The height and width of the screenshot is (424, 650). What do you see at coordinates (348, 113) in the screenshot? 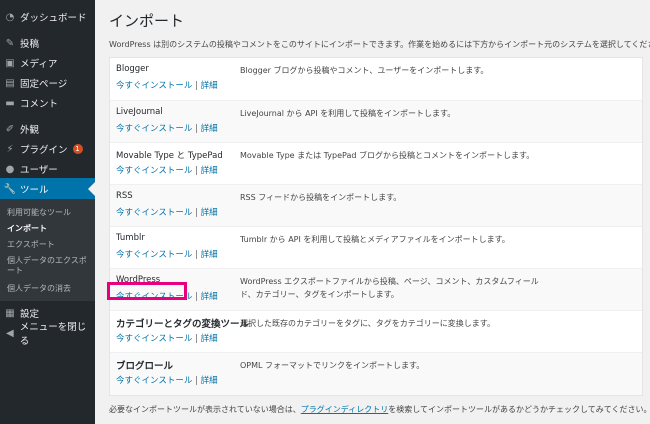
I see `importer-description: LiveJournal から API を利用して投稿をインポートします。` at bounding box center [348, 113].